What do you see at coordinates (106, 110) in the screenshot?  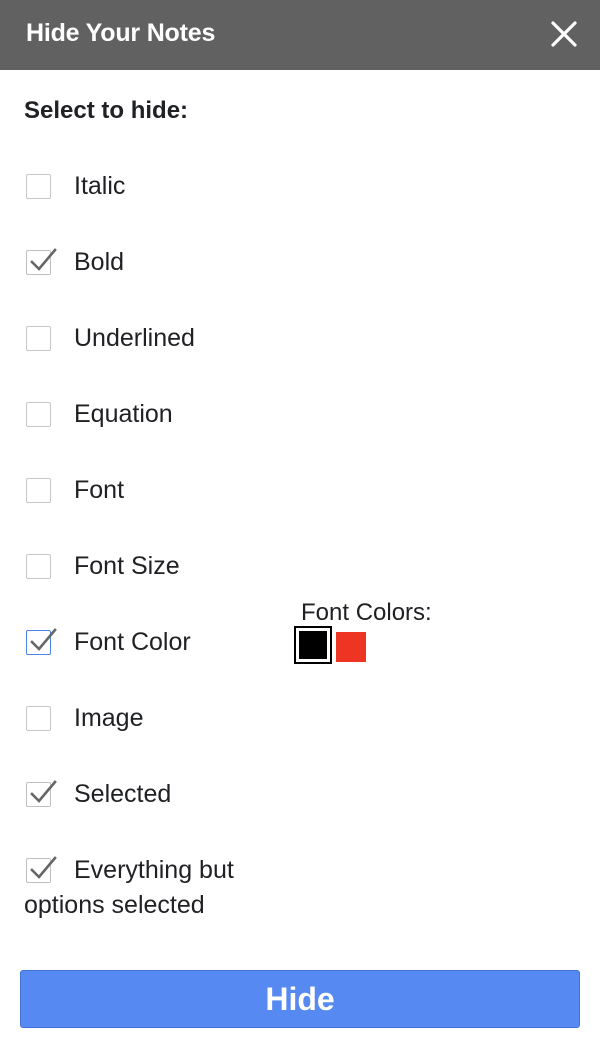 I see `section-heading: Select to hide:` at bounding box center [106, 110].